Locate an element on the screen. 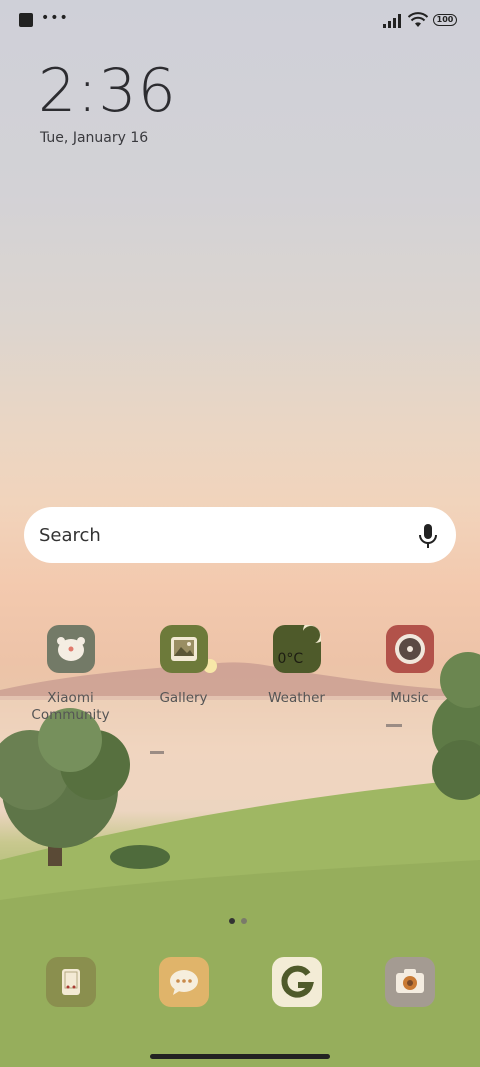  app-label: Weather is located at coordinates (296, 698).